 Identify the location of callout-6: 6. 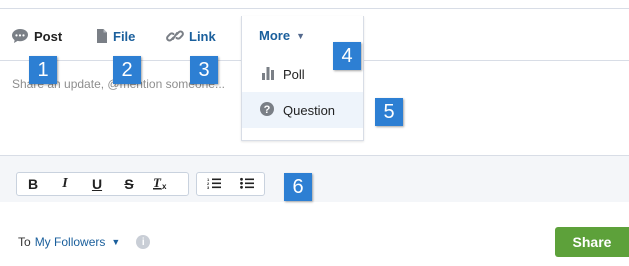
(298, 187).